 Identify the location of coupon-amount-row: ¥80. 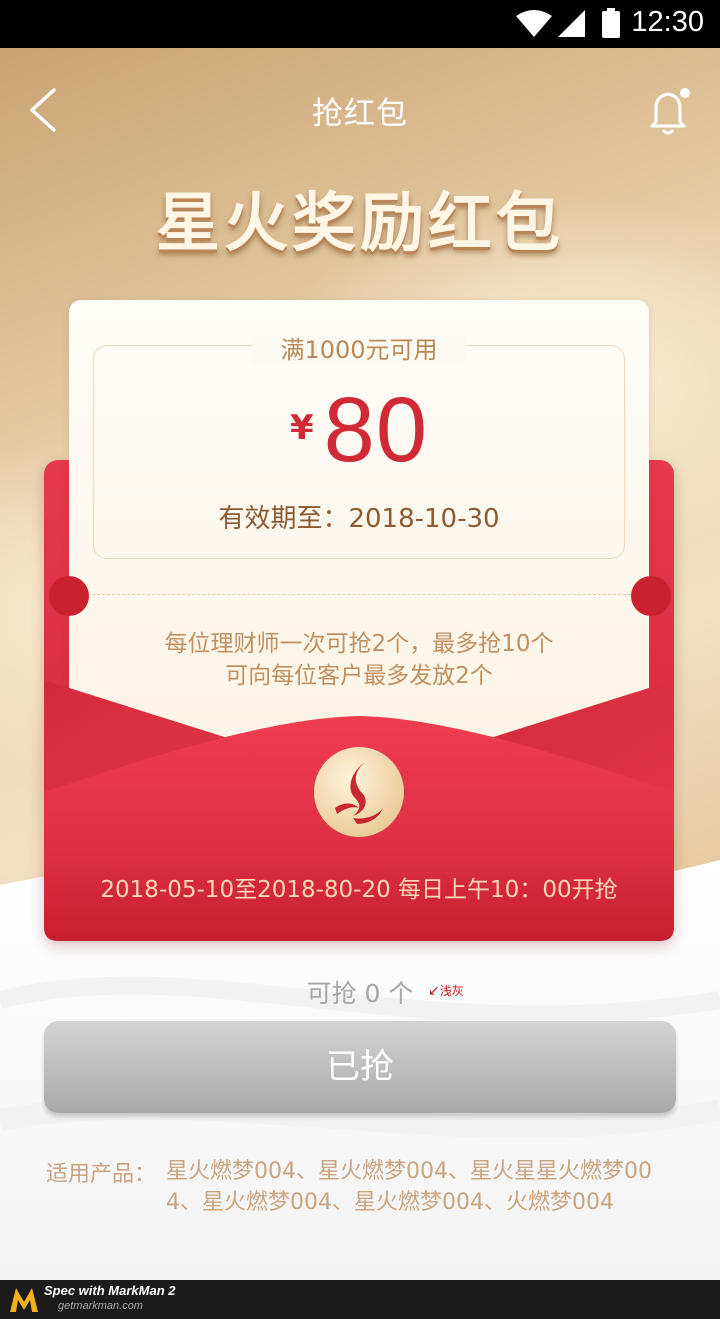
(359, 430).